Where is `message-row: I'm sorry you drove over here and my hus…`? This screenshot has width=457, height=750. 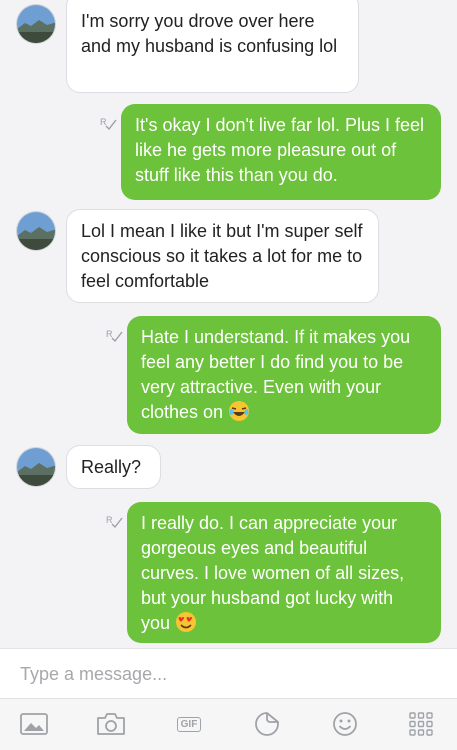
message-row: I'm sorry you drove over here and my hus… is located at coordinates (228, 47).